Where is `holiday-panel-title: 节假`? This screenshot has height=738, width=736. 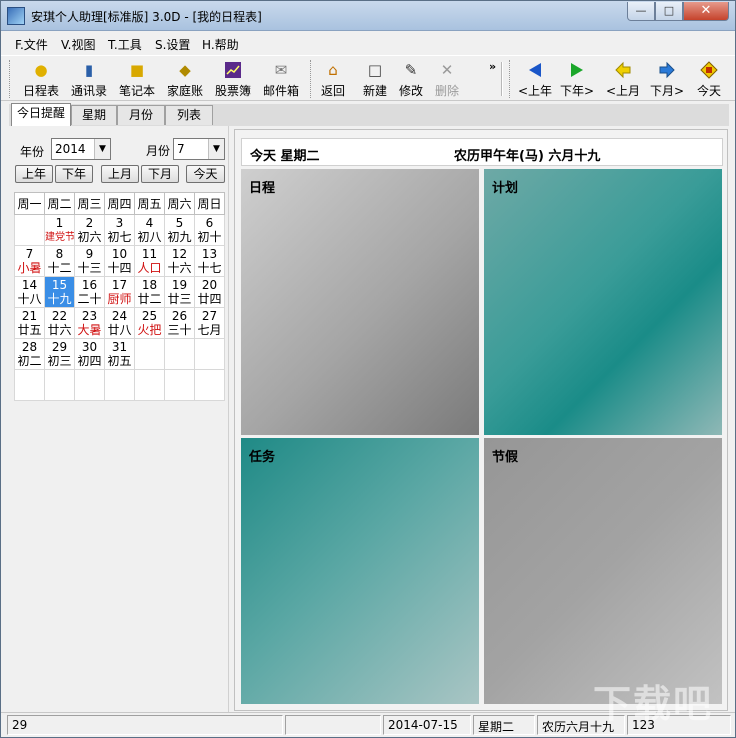
holiday-panel-title: 节假 is located at coordinates (505, 457).